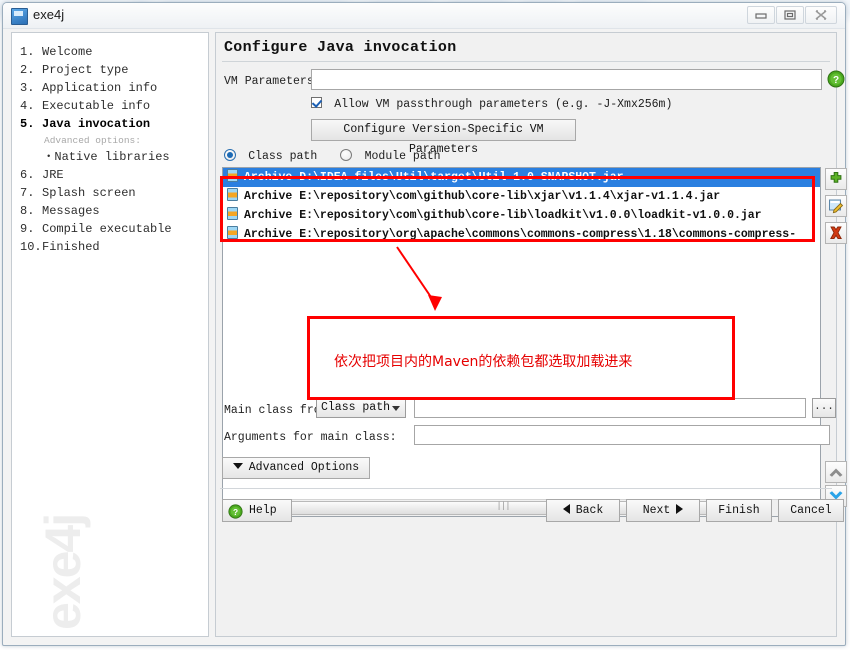 The height and width of the screenshot is (650, 850). Describe the element at coordinates (53, 175) in the screenshot. I see `step-label: JRE` at that location.